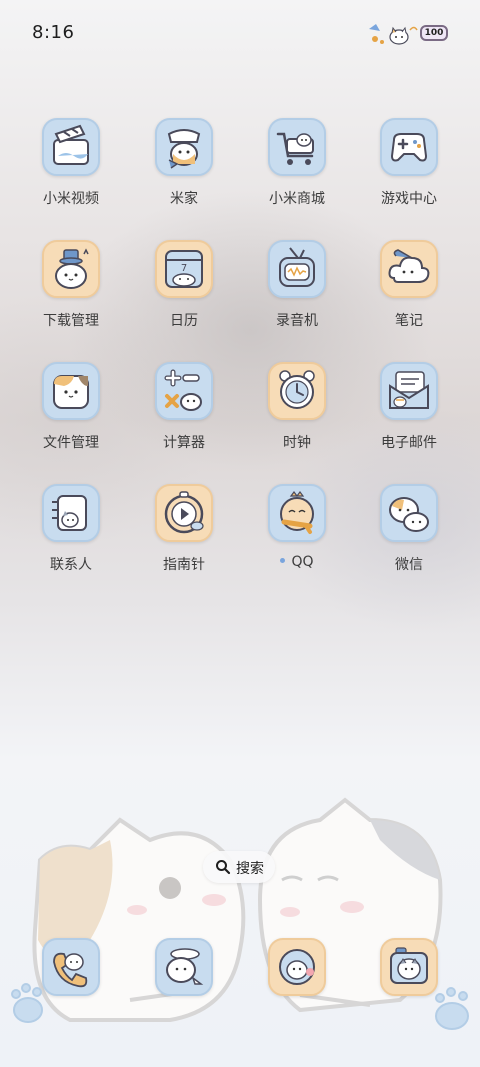  Describe the element at coordinates (409, 199) in the screenshot. I see `app-label: 游戏中心` at that location.